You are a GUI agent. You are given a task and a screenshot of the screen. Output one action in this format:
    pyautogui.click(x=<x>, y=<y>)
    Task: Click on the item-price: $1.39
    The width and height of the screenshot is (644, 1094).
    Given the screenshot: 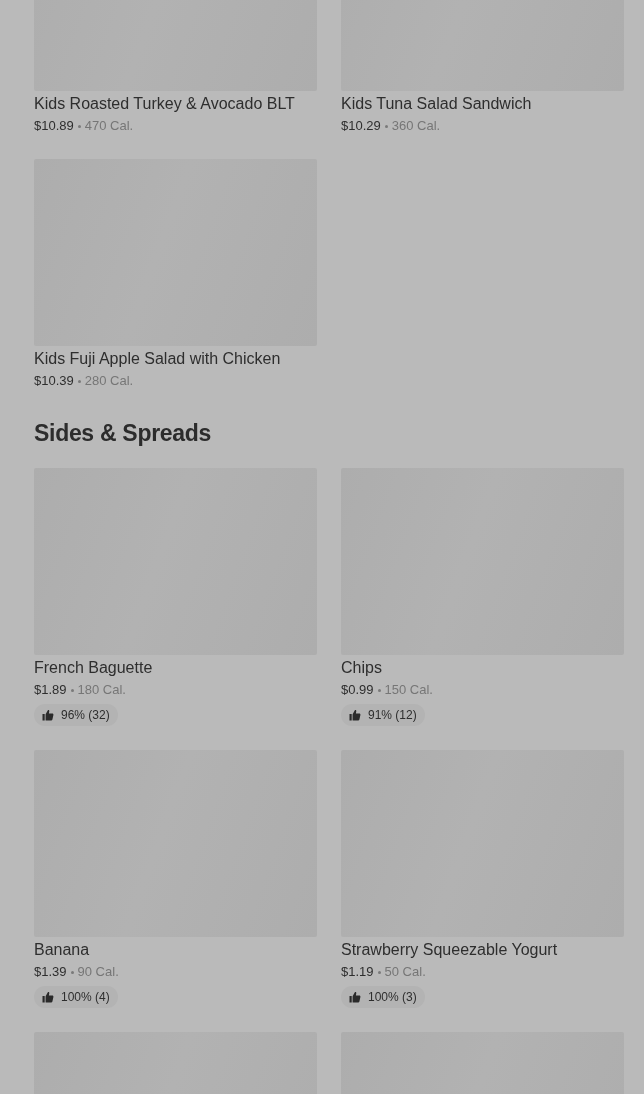 What is the action you would take?
    pyautogui.click(x=50, y=972)
    